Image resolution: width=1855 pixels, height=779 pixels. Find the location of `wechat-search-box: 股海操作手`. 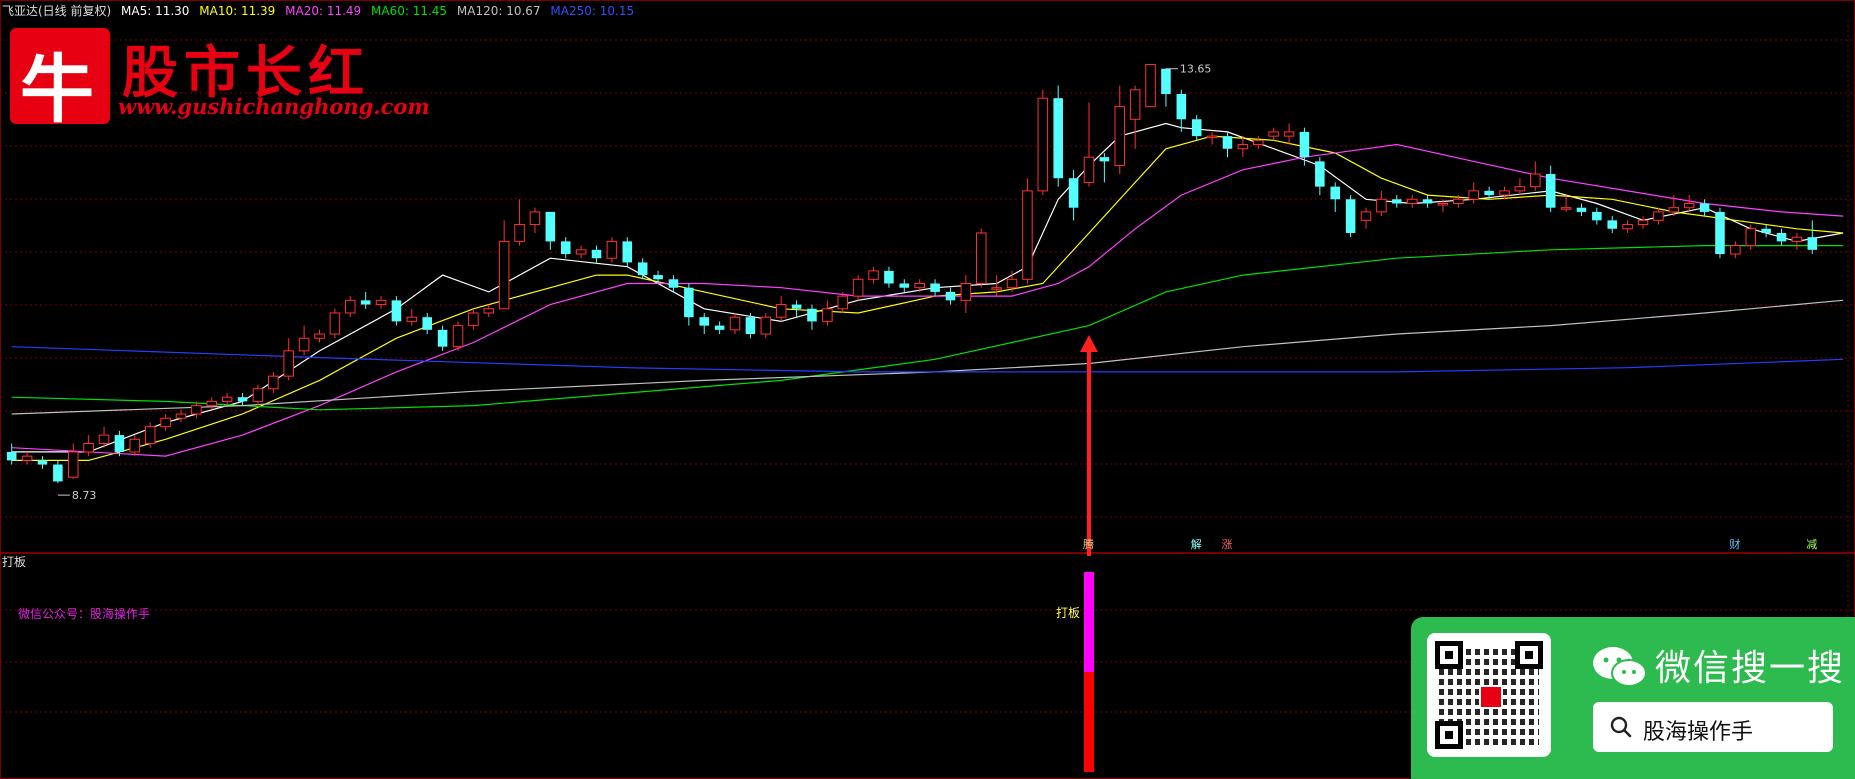

wechat-search-box: 股海操作手 is located at coordinates (1713, 727).